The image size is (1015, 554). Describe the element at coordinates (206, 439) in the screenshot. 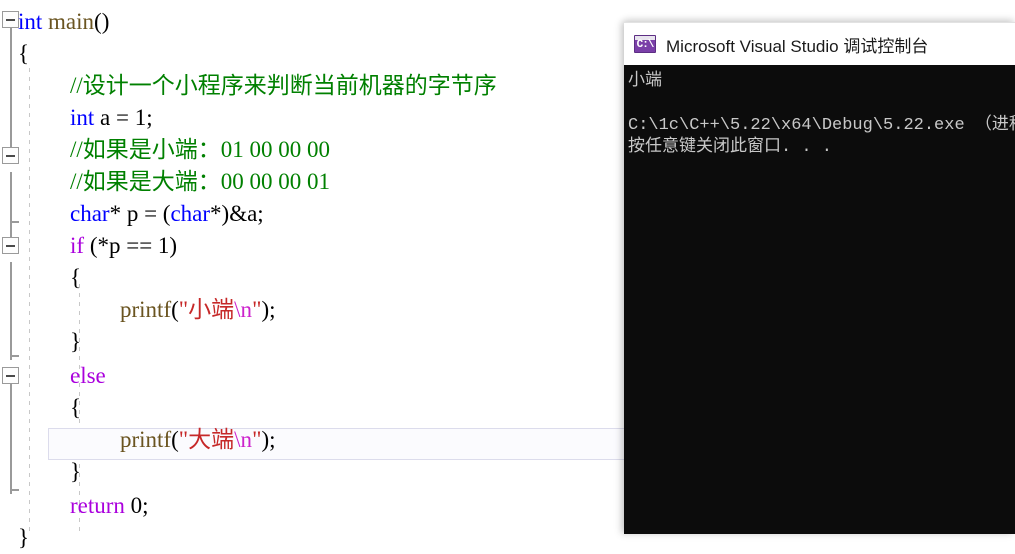

I see `code-token: "大端` at that location.